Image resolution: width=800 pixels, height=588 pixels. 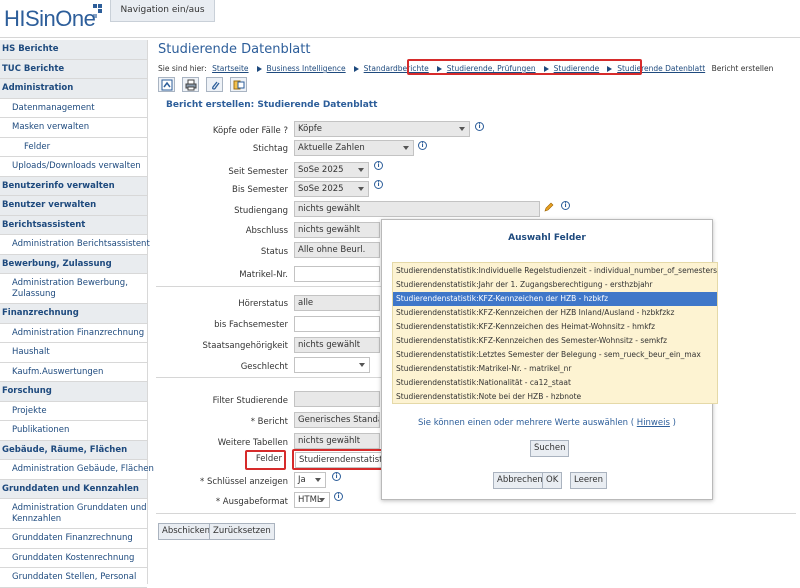 I want to click on suchen-button: Suchen, so click(x=550, y=448).